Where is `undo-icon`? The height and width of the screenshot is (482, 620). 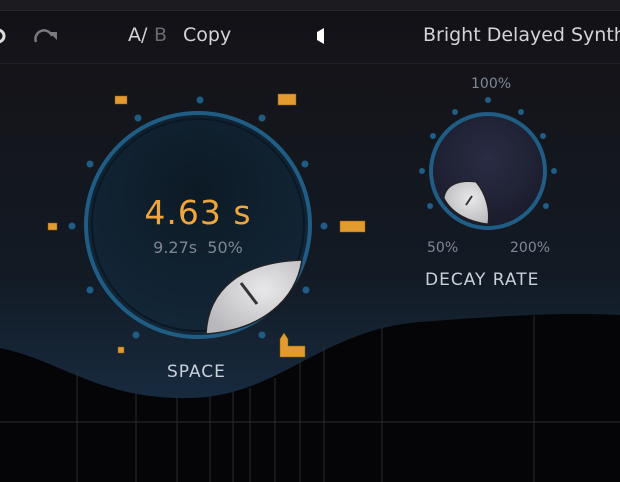 undo-icon is located at coordinates (5, 36).